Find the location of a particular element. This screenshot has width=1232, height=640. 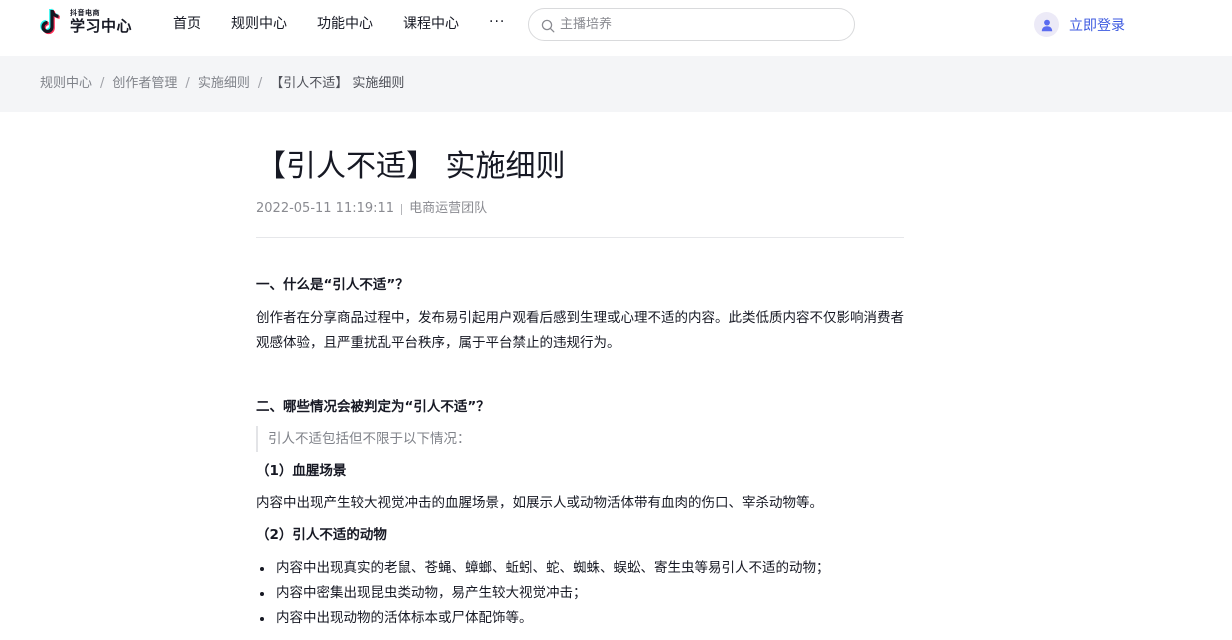

search-input is located at coordinates (700, 24).